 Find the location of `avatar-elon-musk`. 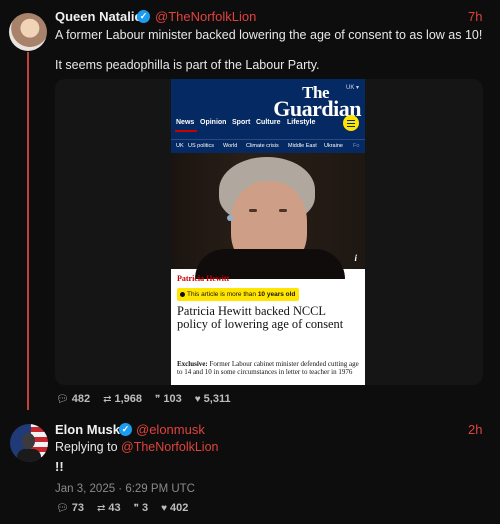

avatar-elon-musk is located at coordinates (29, 443).